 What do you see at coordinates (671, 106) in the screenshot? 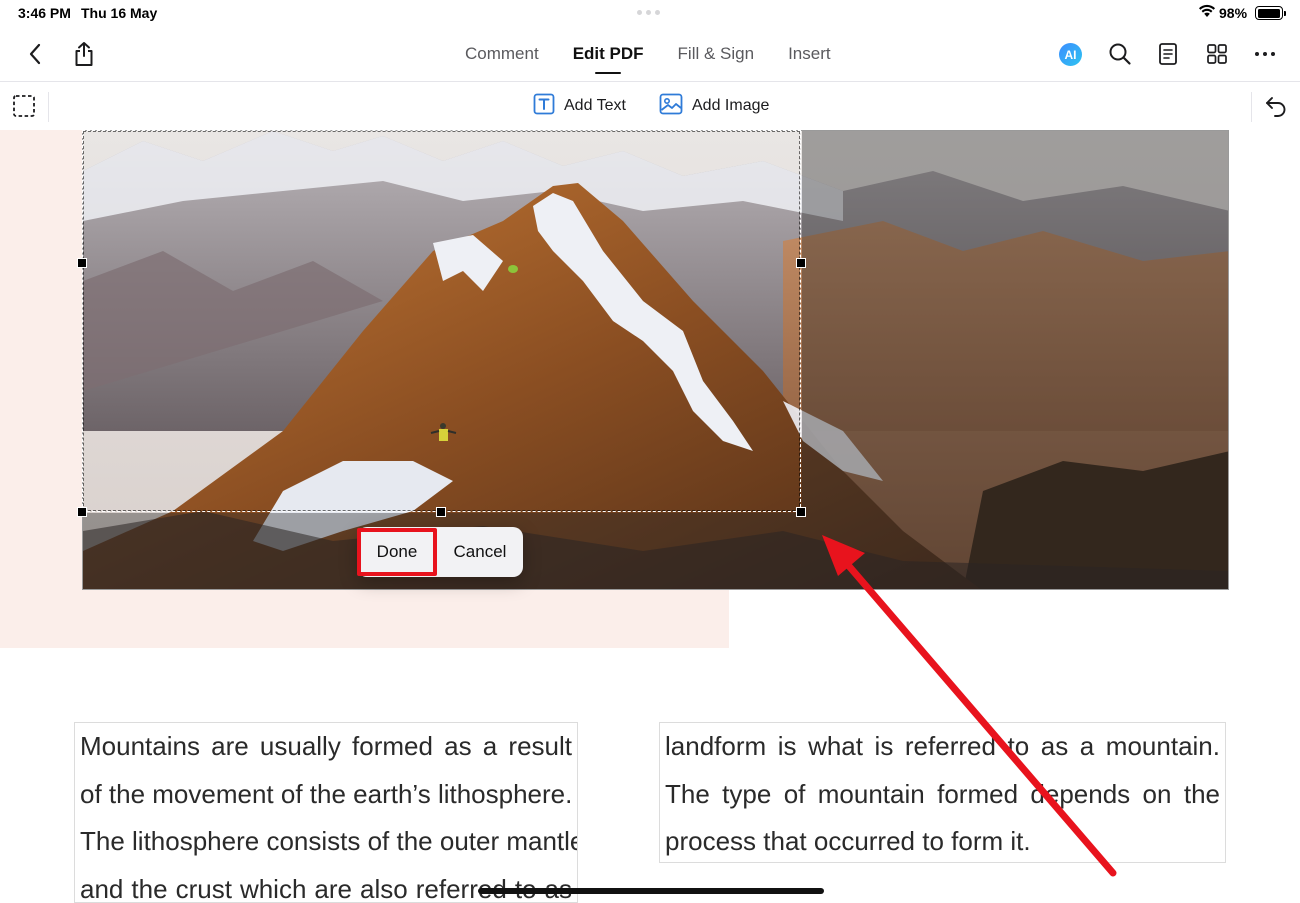
I see `image-icon` at bounding box center [671, 106].